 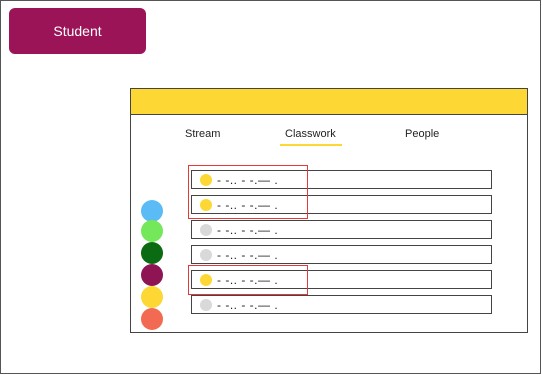 What do you see at coordinates (311, 145) in the screenshot?
I see `active-tab-indicator` at bounding box center [311, 145].